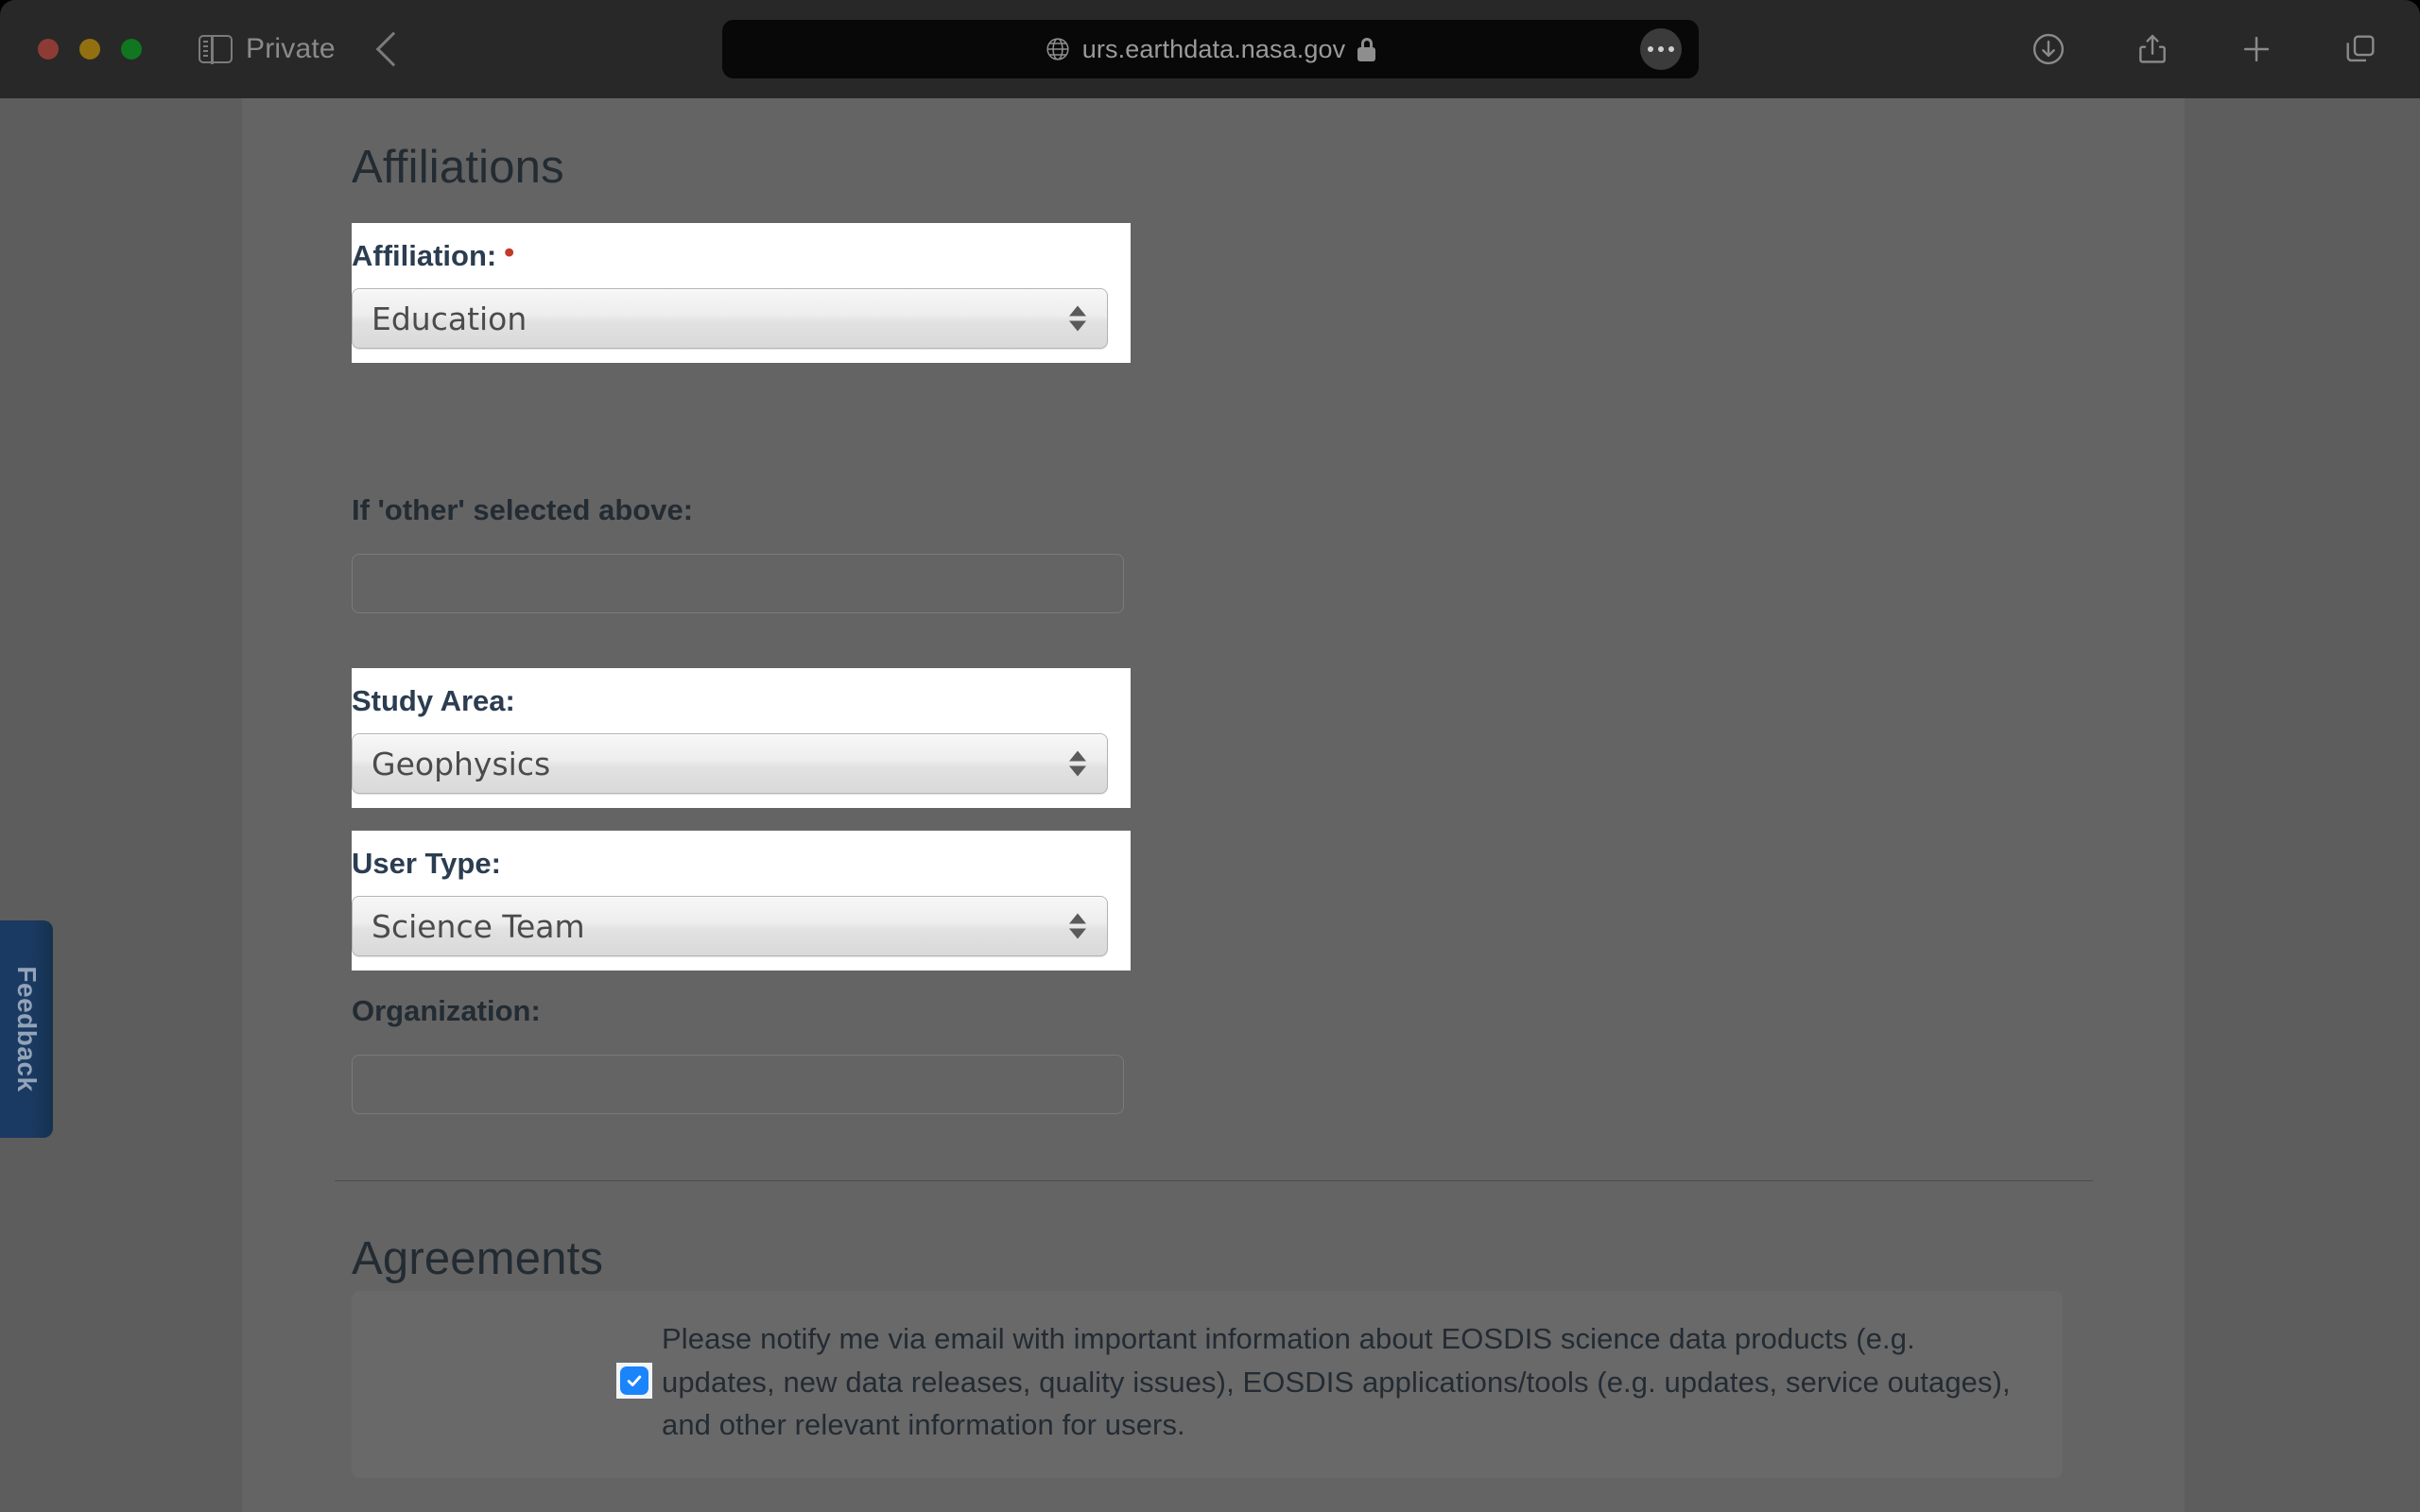 The width and height of the screenshot is (2420, 1512). I want to click on select-affiliation: Education, so click(730, 318).